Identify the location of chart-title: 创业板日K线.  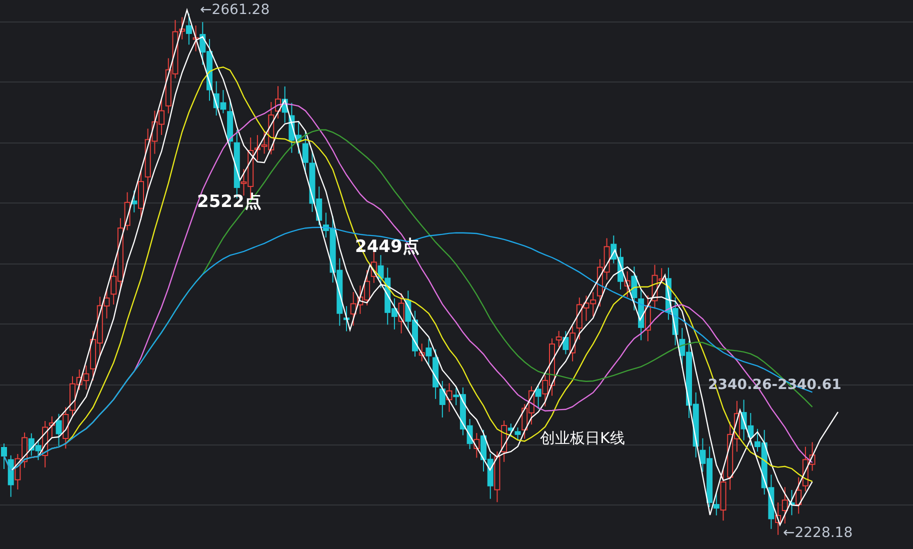
(582, 438).